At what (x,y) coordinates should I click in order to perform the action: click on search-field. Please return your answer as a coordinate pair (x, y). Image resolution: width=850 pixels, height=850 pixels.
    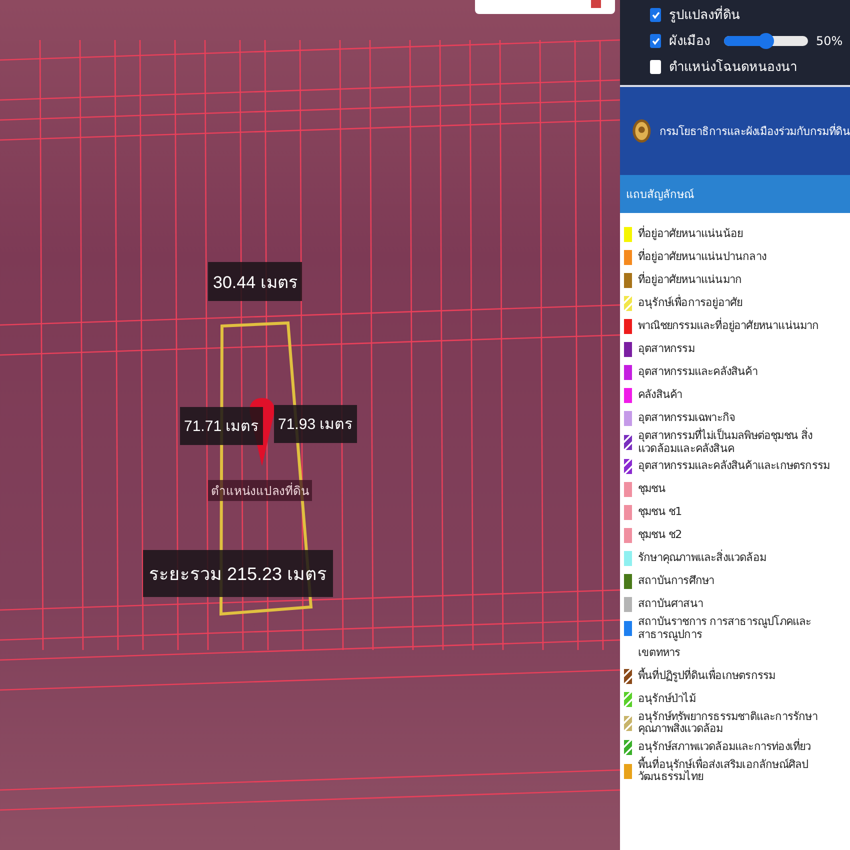
    Looking at the image, I should click on (545, 7).